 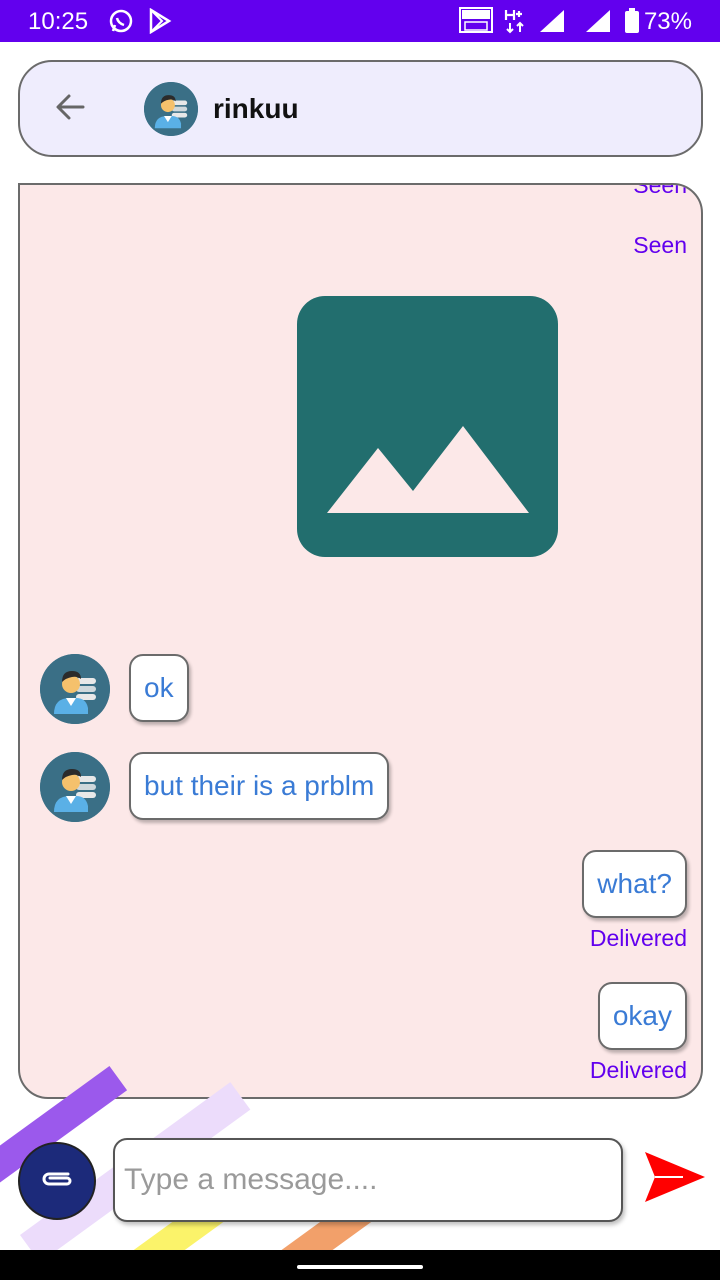 I want to click on paperclip-icon, so click(x=57, y=1181).